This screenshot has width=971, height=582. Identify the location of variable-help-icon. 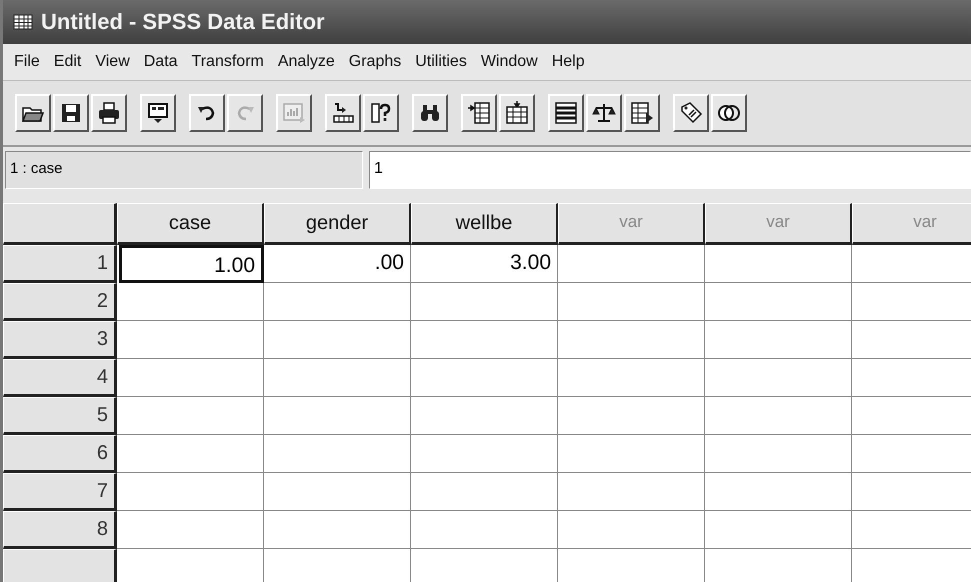
(381, 113).